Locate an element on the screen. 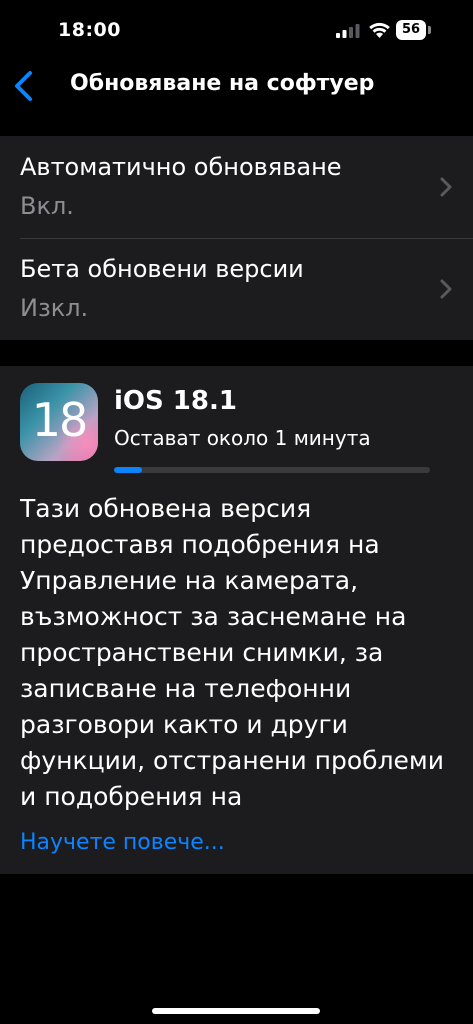 The height and width of the screenshot is (1024, 473). battery-icon: 56 is located at coordinates (414, 30).